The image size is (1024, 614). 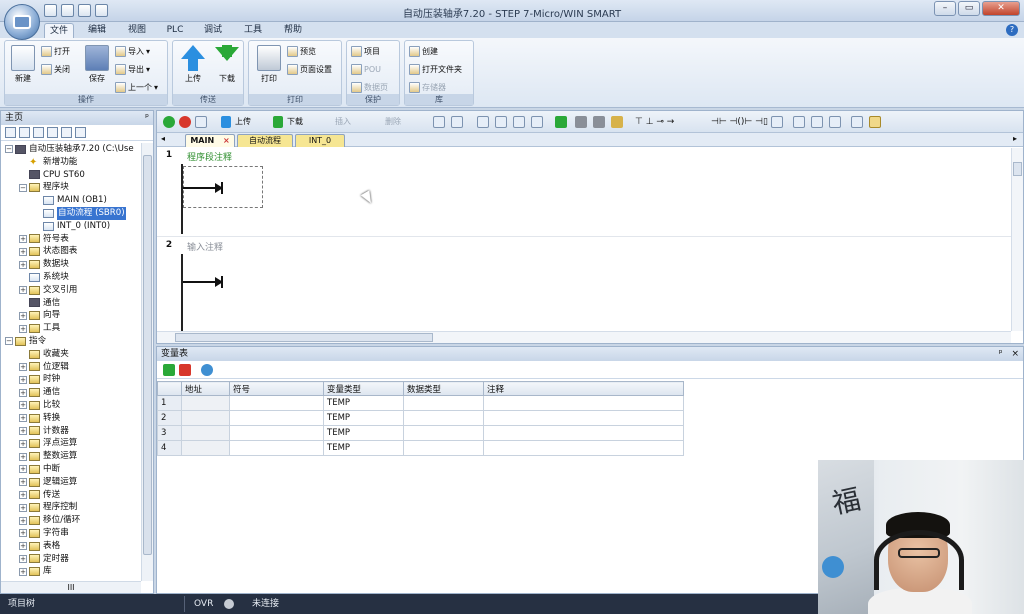 I want to click on tree-node: + 定时器, so click(x=71, y=559).